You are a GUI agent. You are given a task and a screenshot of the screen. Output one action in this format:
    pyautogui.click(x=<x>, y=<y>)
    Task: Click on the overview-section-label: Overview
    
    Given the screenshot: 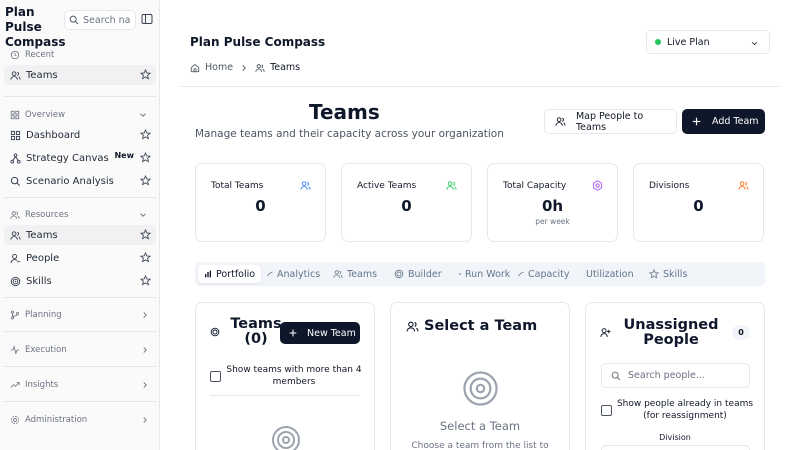 What is the action you would take?
    pyautogui.click(x=78, y=115)
    